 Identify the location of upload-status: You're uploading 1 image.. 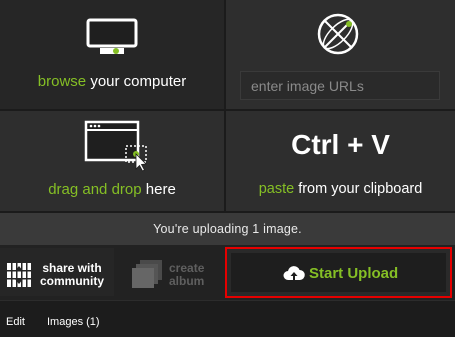
(227, 229).